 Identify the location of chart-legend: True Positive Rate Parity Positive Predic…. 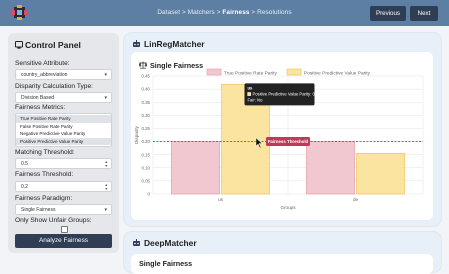
(288, 72).